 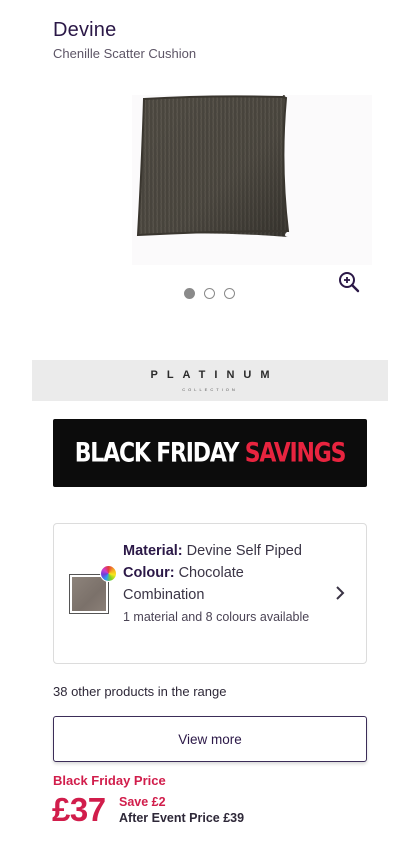 I want to click on cushion-image, so click(x=213, y=165).